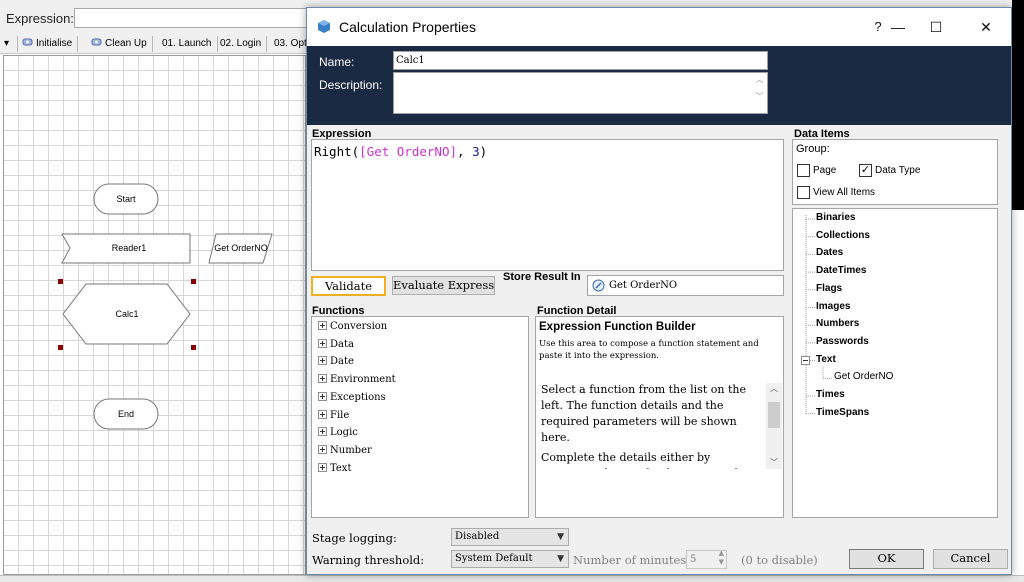 The image size is (1024, 582). Describe the element at coordinates (510, 537) in the screenshot. I see `stage-logging-select: Disabled ▼` at that location.